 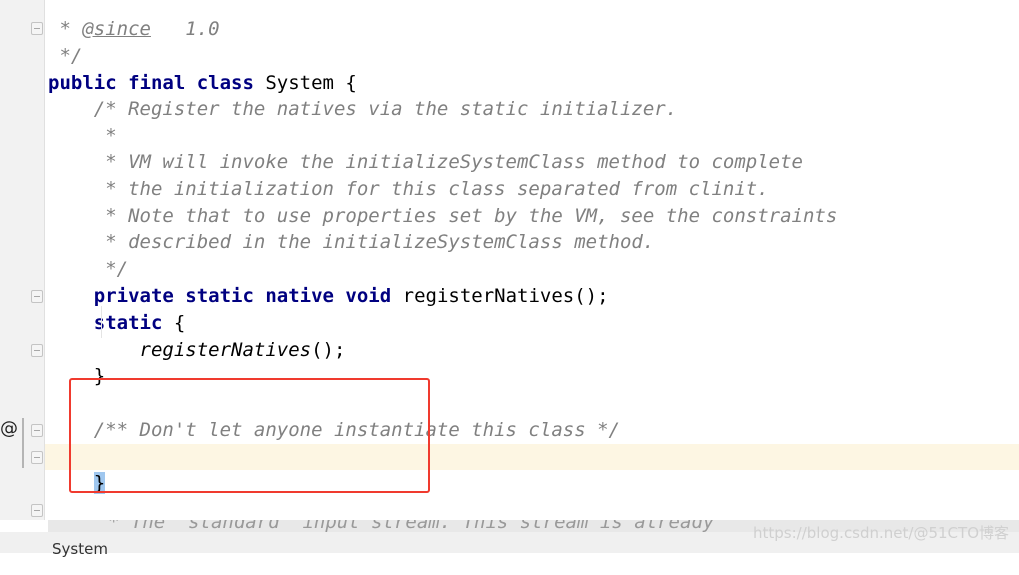 I want to click on breadcrumb-system: System, so click(x=80, y=549).